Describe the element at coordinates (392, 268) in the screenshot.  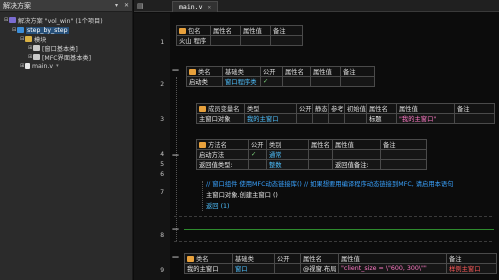
I see `property-value-cell: "client_size = \"600, 300\""` at that location.